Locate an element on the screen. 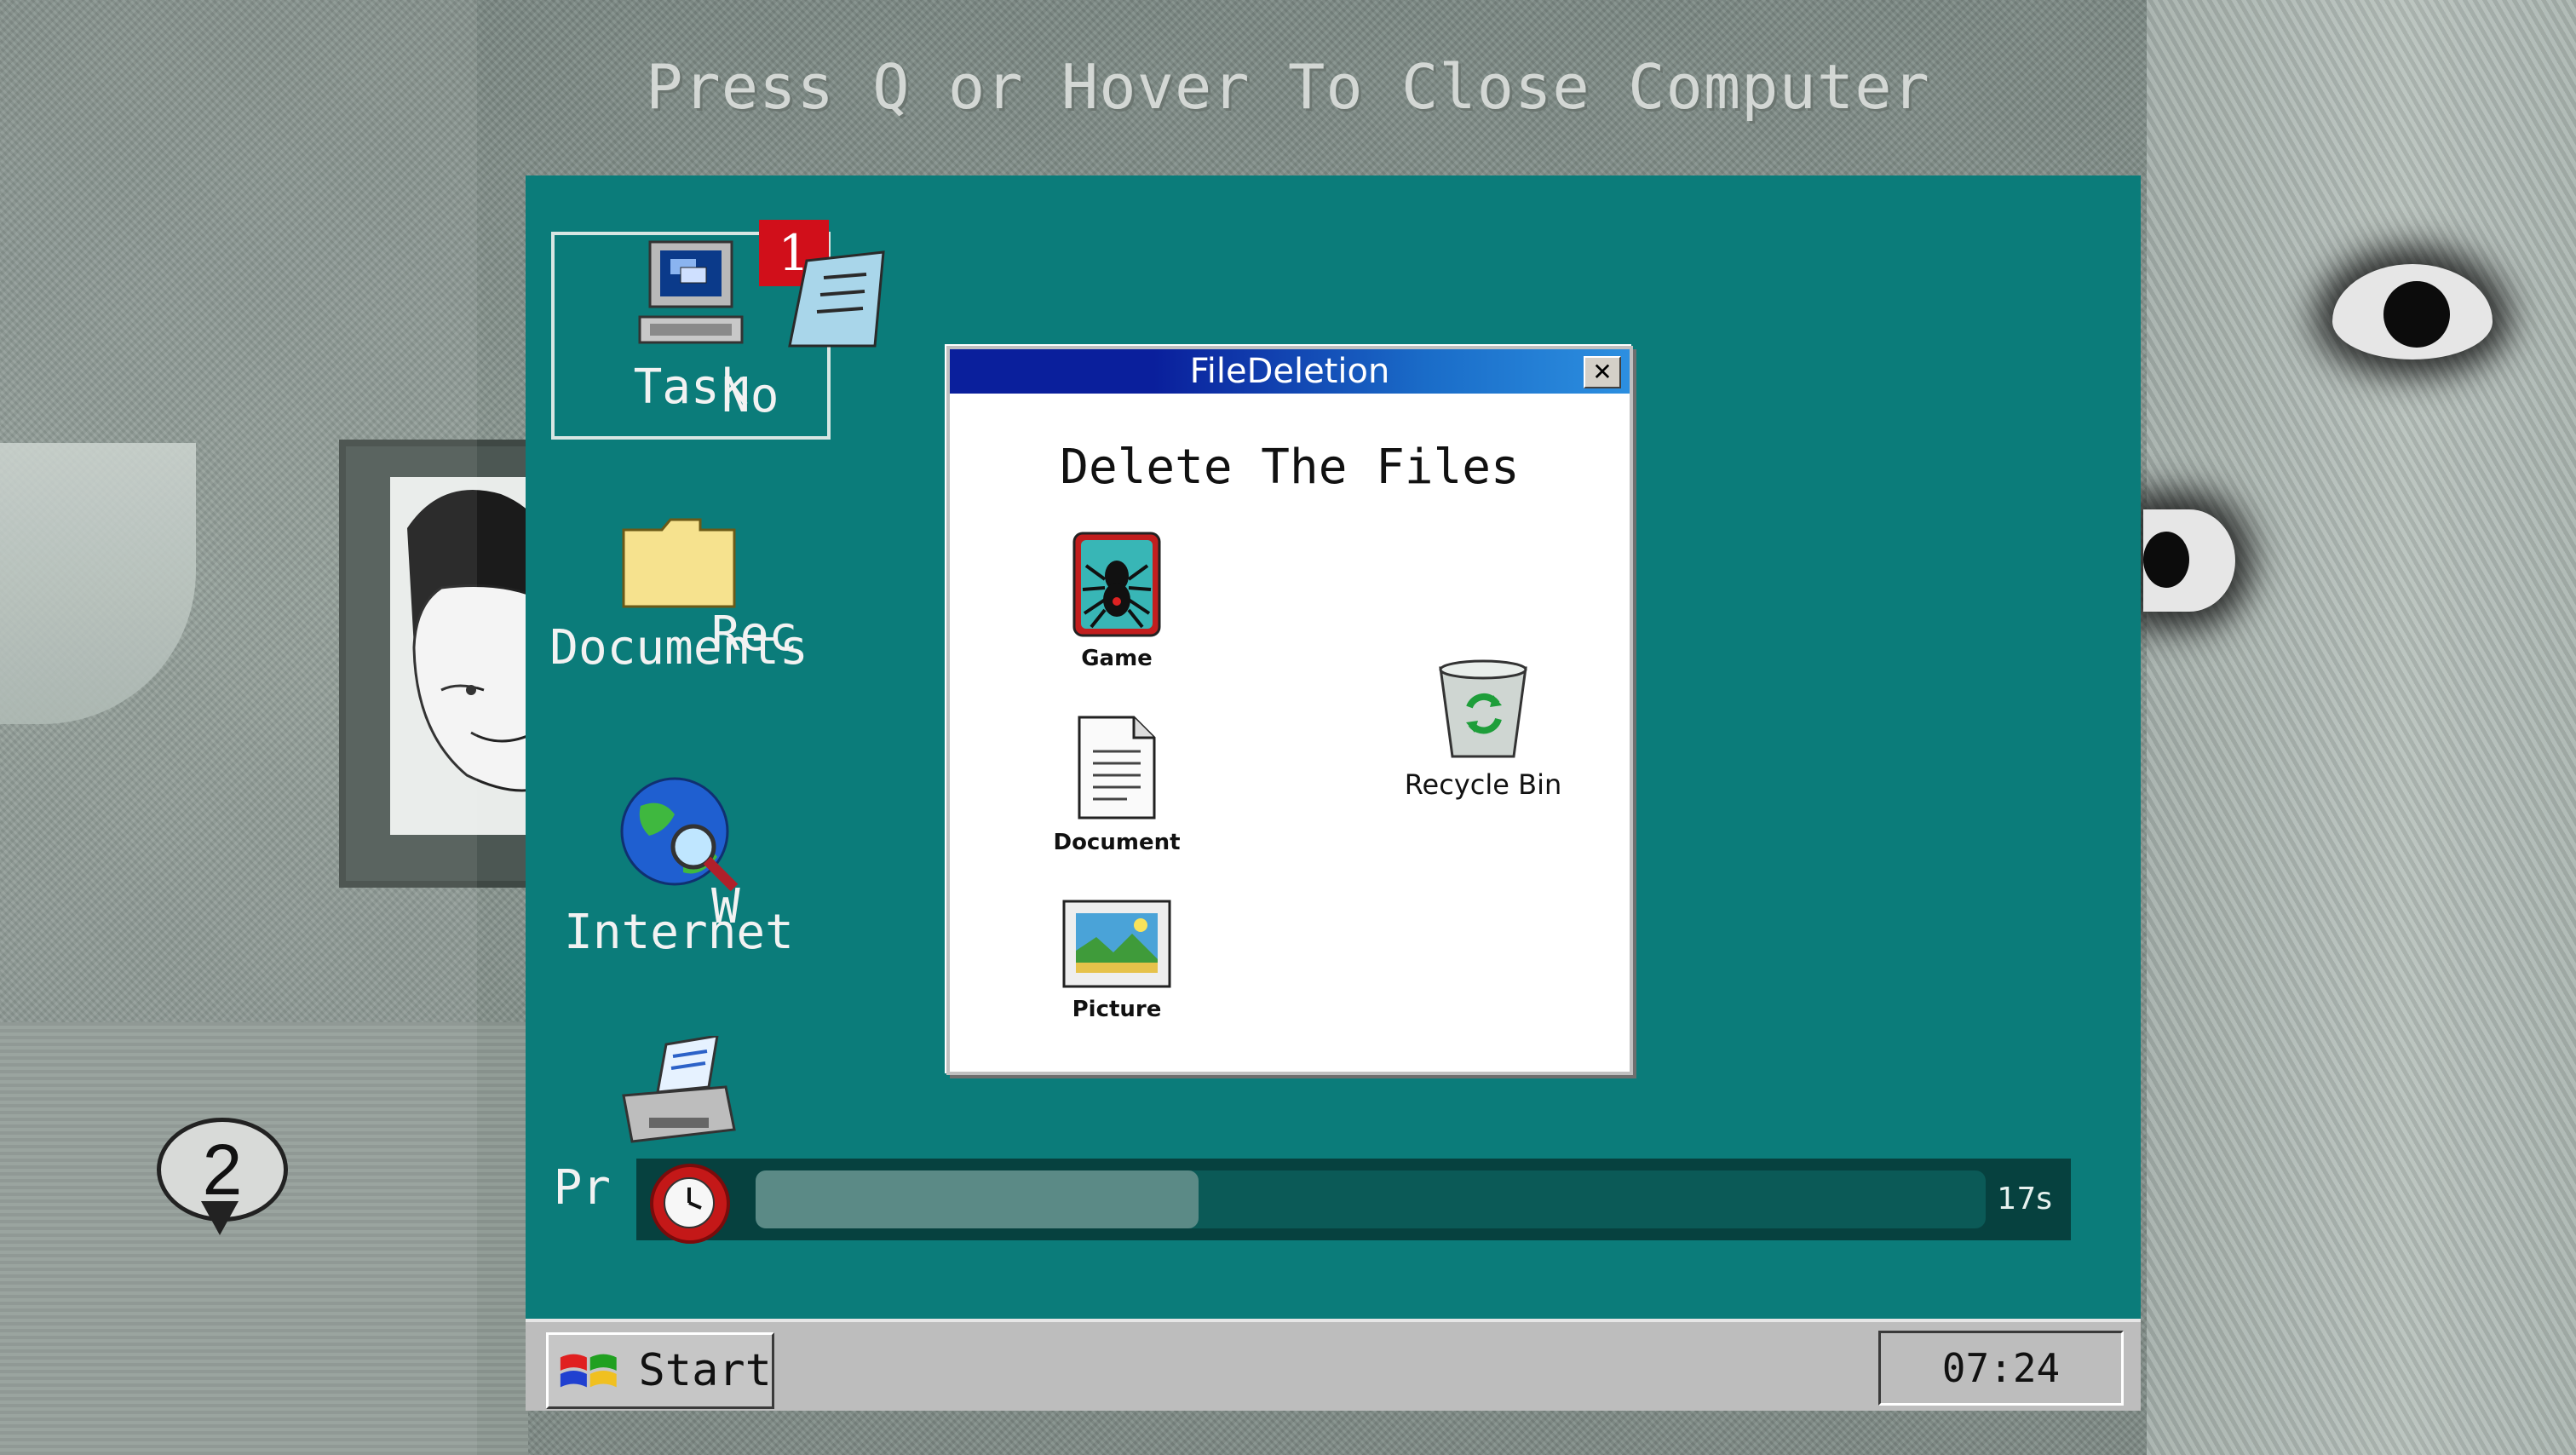  countdown-timer: 17s is located at coordinates (1354, 1201).